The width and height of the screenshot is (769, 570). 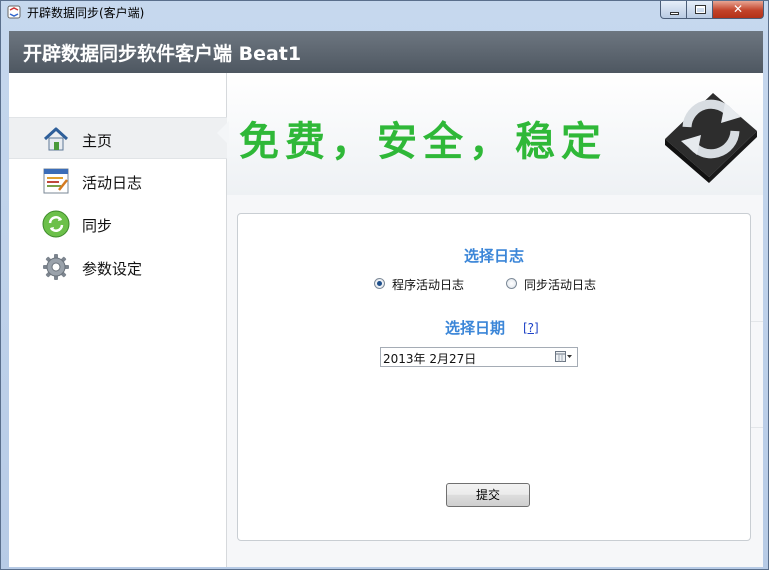 I want to click on submit-button: 提交, so click(x=488, y=495).